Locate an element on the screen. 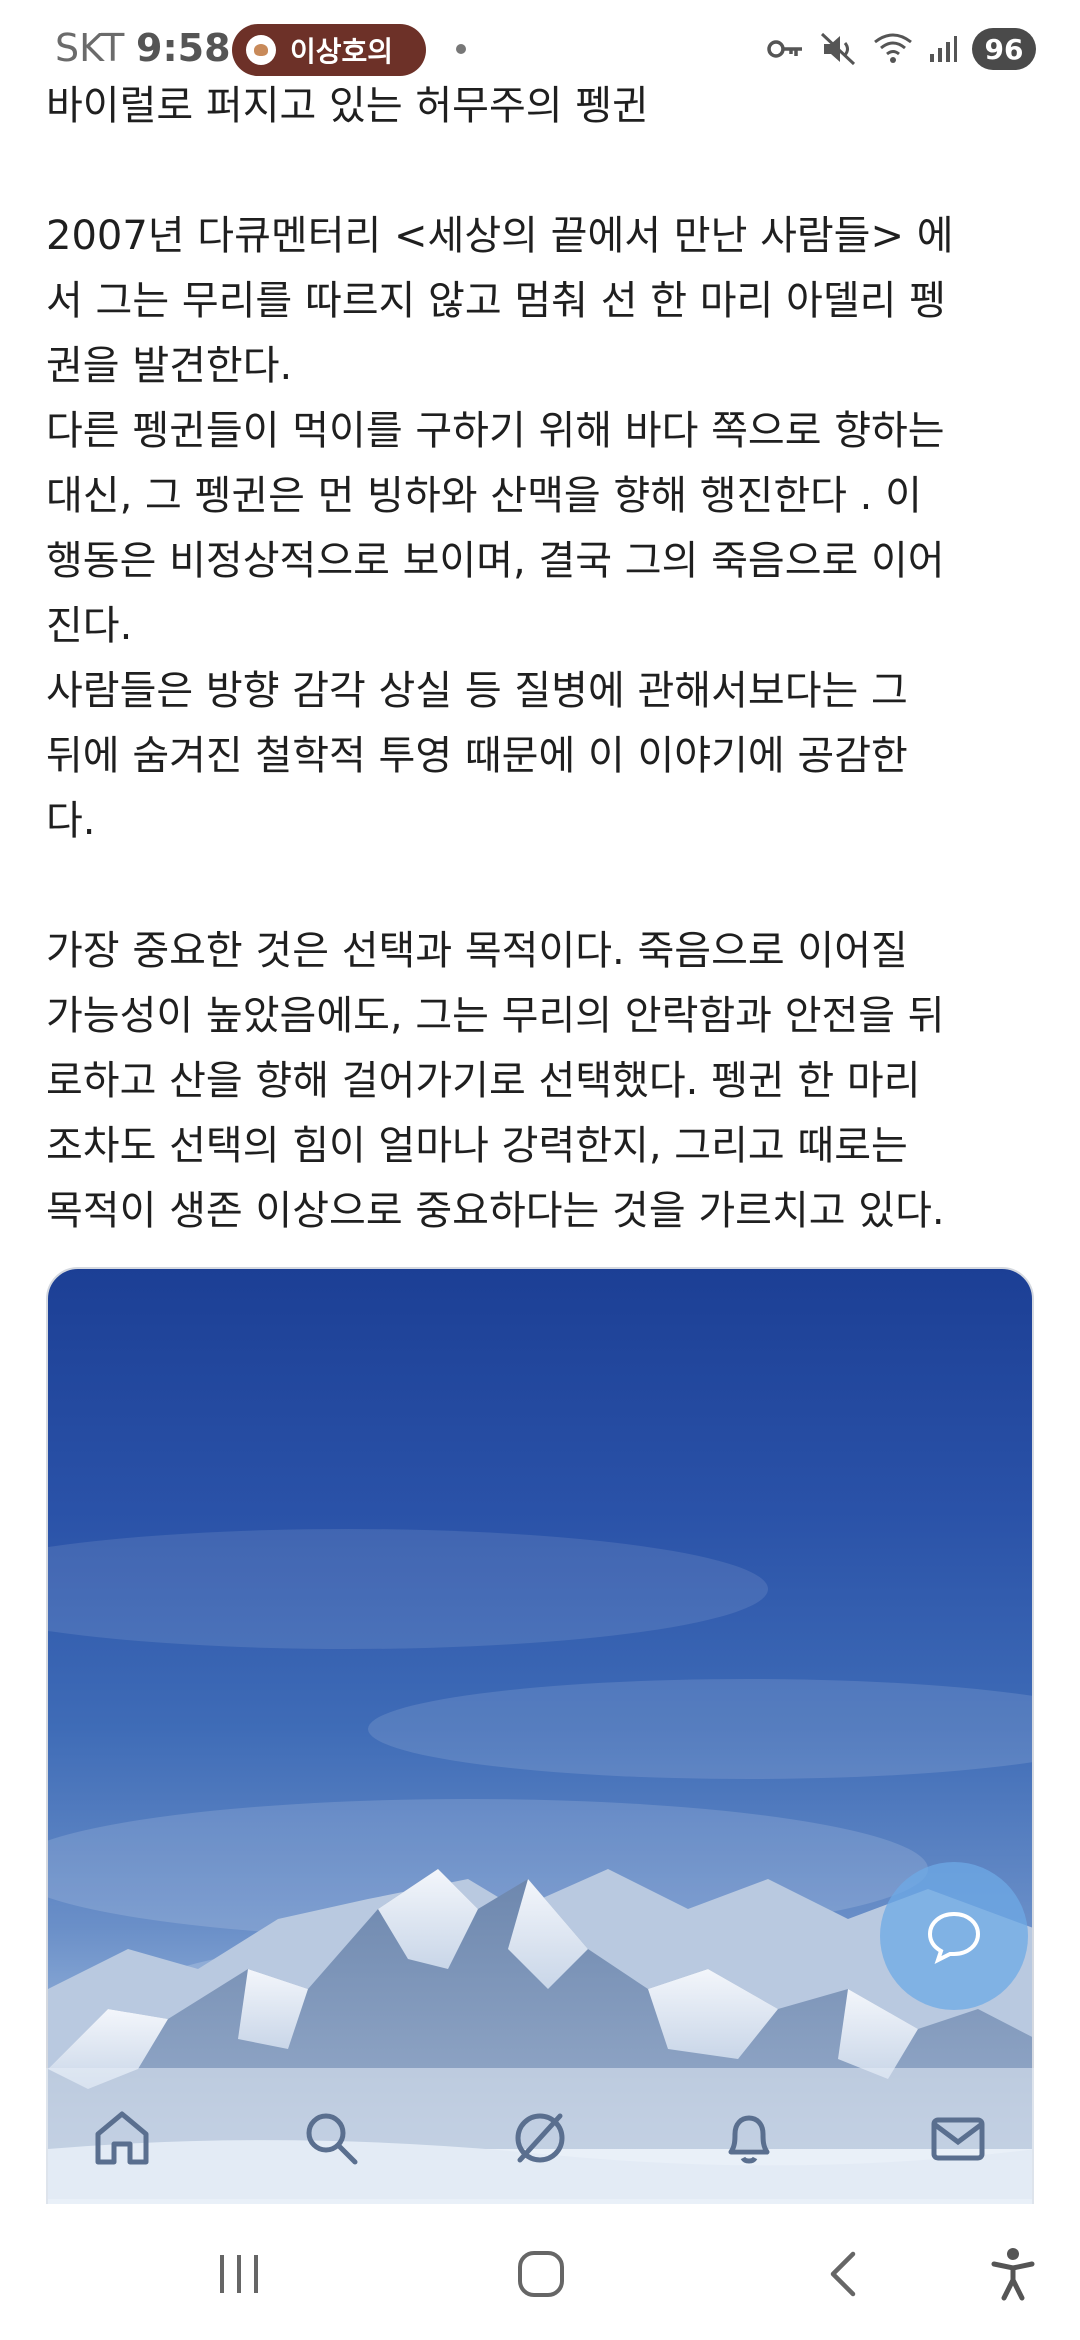 The image size is (1080, 2340). battery-indicator: 96 is located at coordinates (1004, 49).